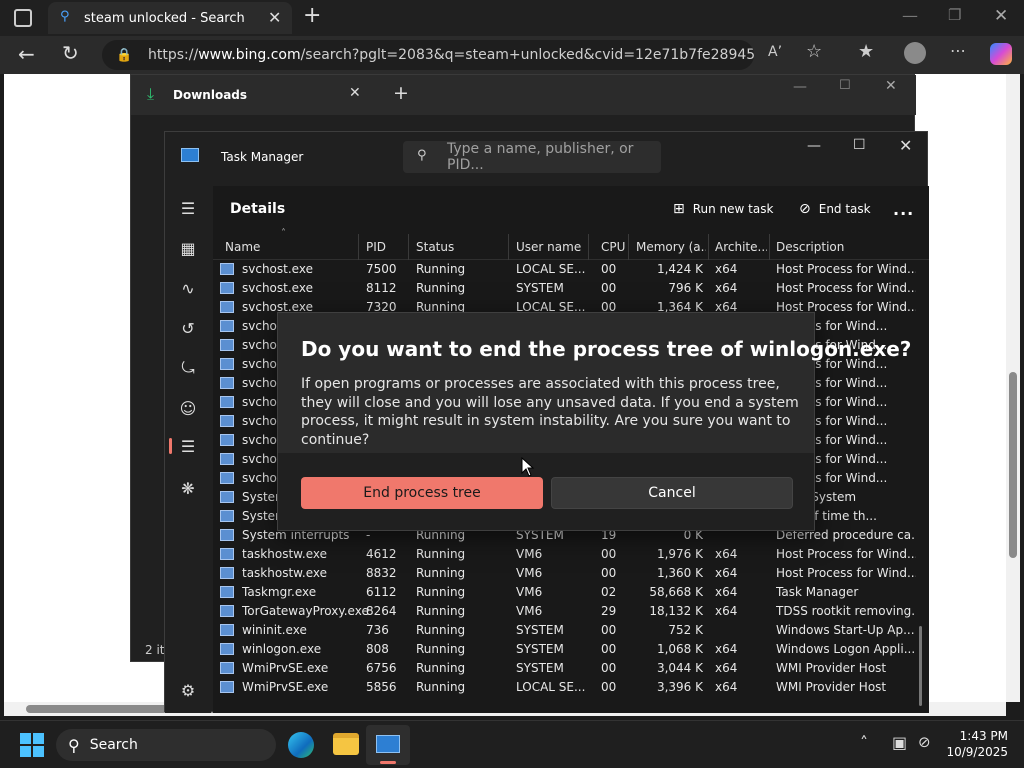 The image size is (1024, 768). I want to click on chevron-up-icon: ˄, so click(864, 742).